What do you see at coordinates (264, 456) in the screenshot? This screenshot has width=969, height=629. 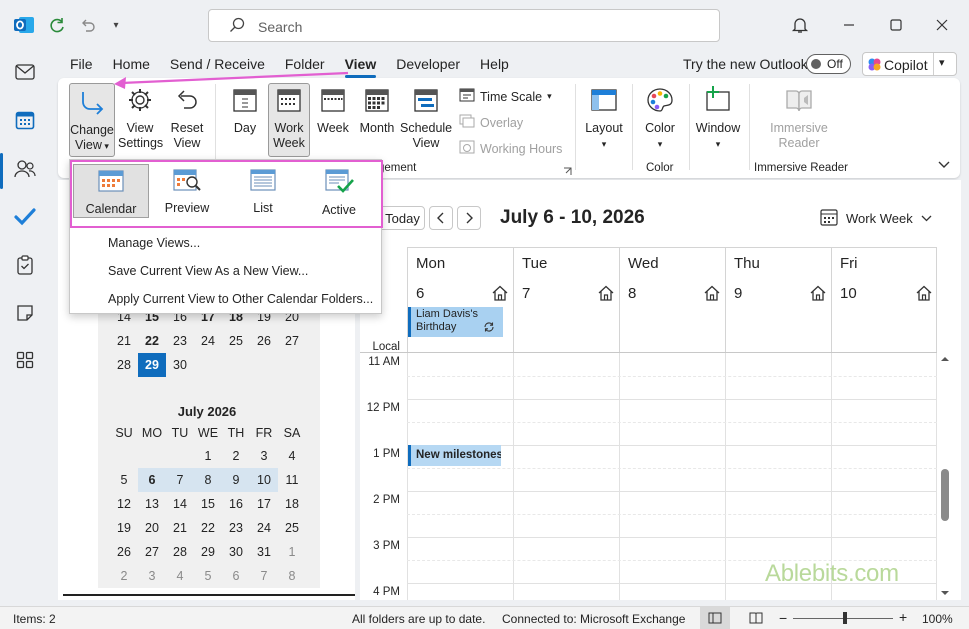 I see `date-cell: 3` at bounding box center [264, 456].